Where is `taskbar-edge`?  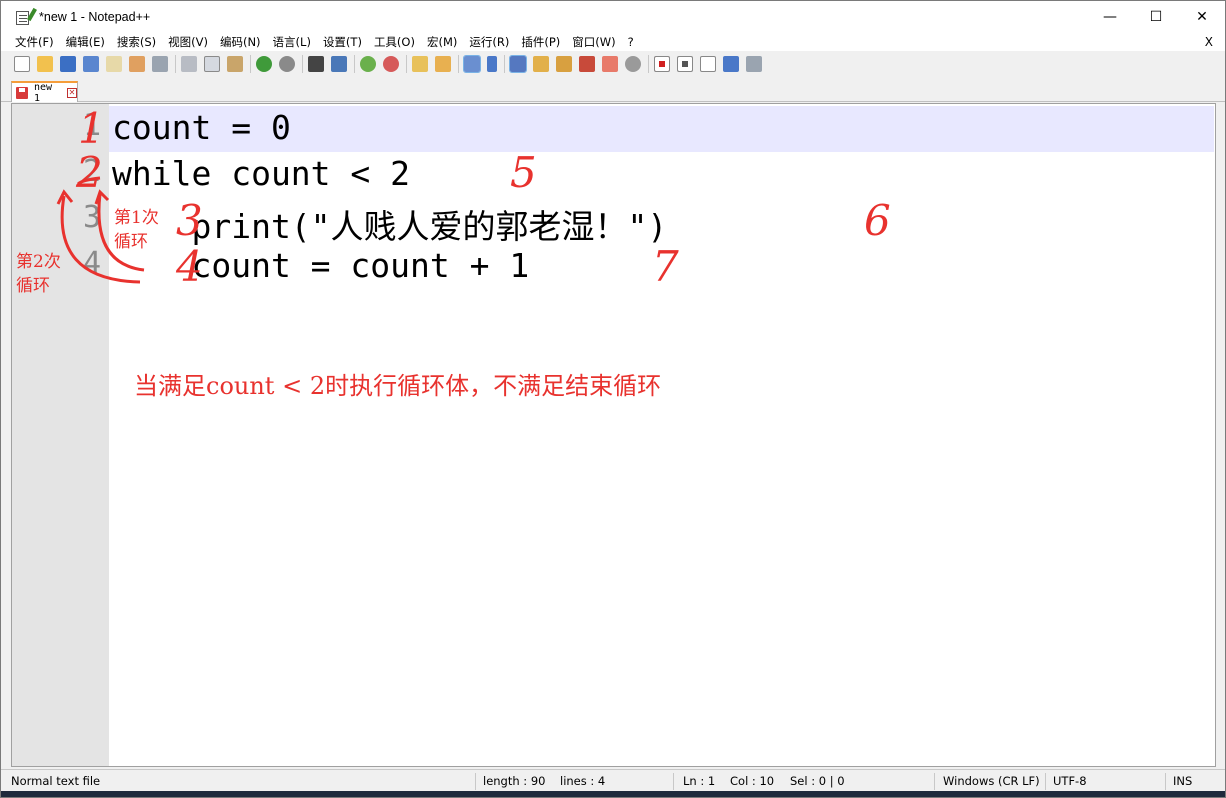
taskbar-edge is located at coordinates (613, 794).